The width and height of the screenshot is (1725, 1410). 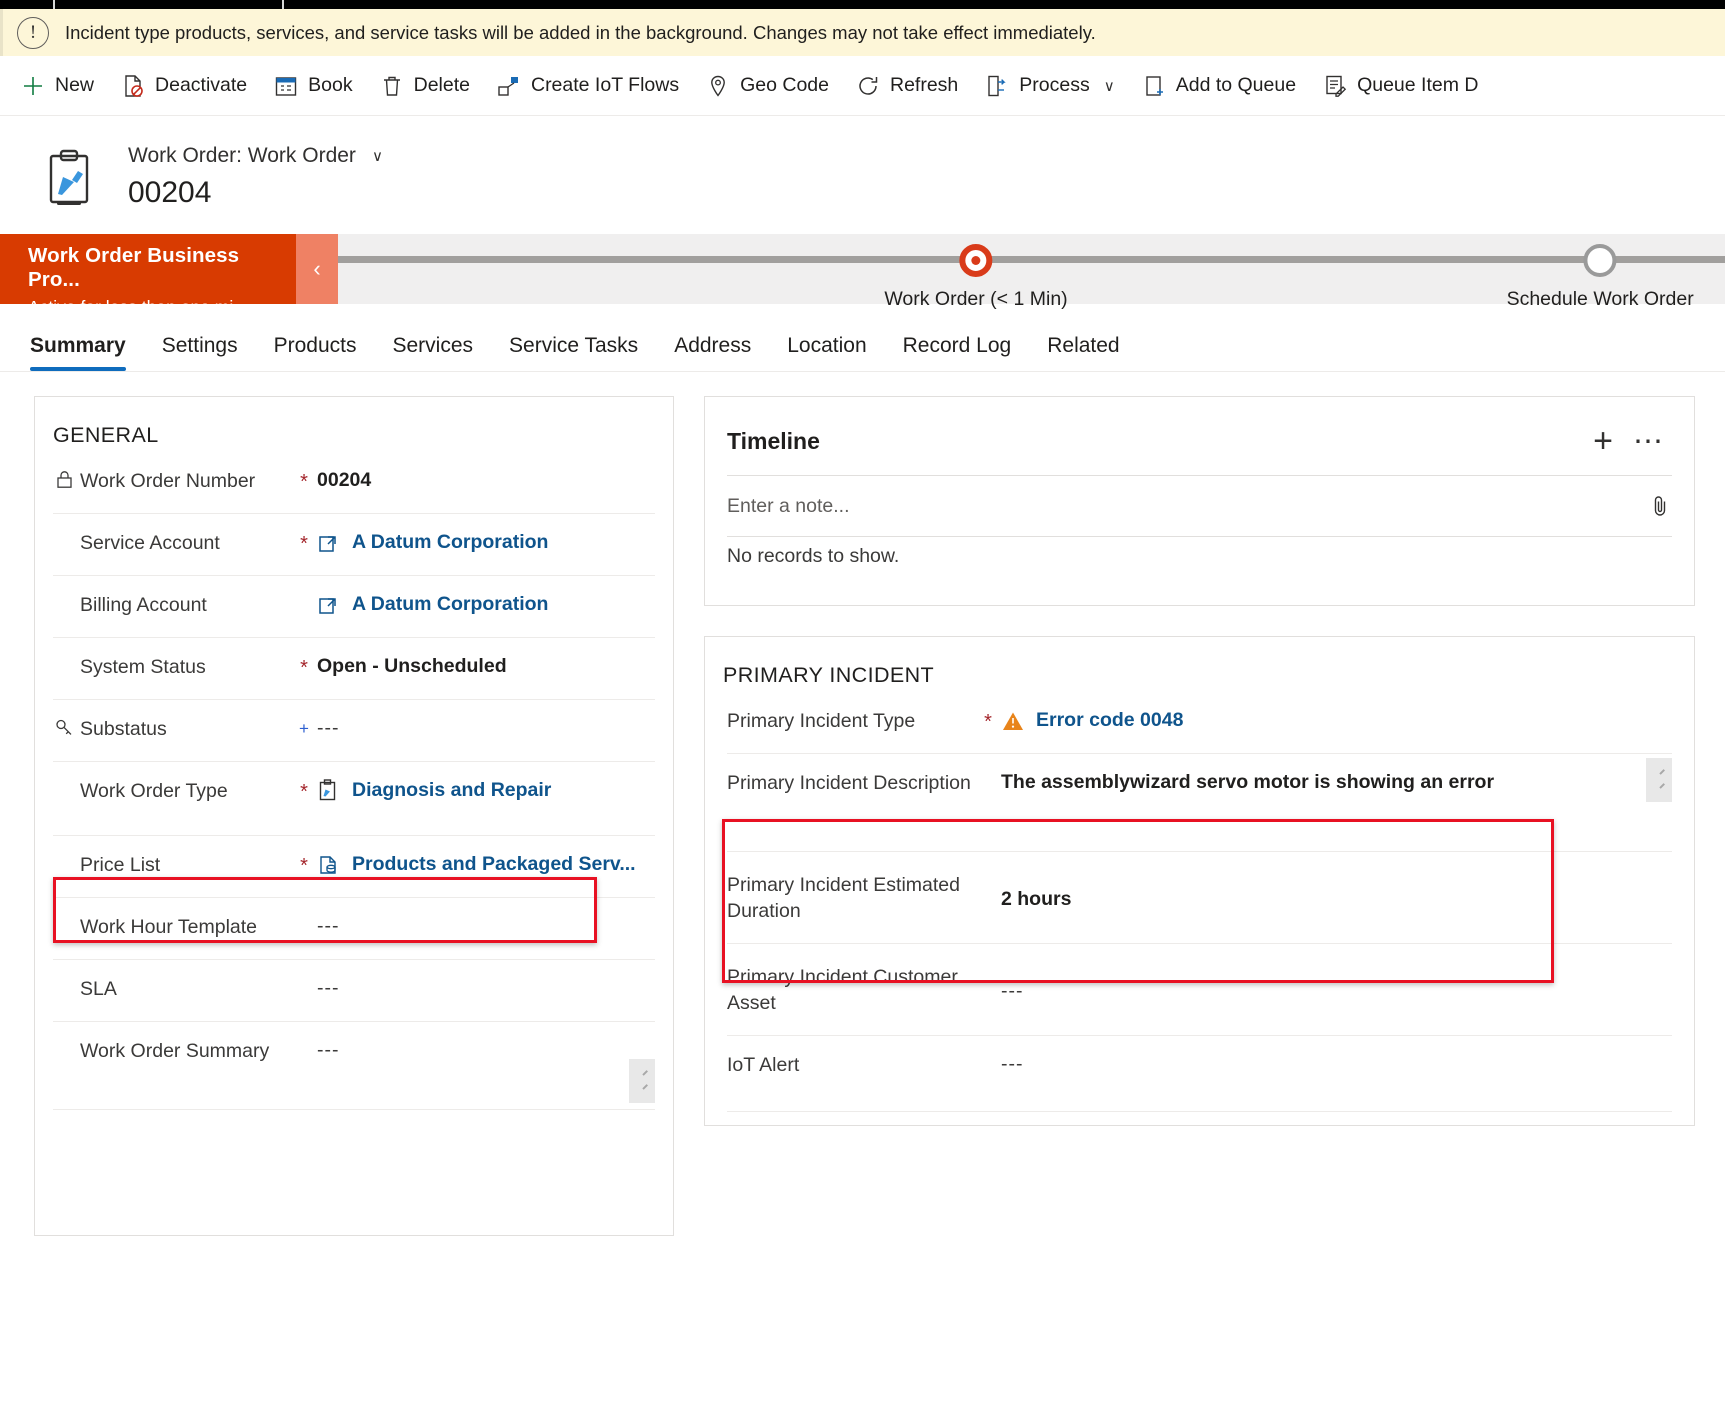 What do you see at coordinates (106, 435) in the screenshot?
I see `general-section-title: GENERAL` at bounding box center [106, 435].